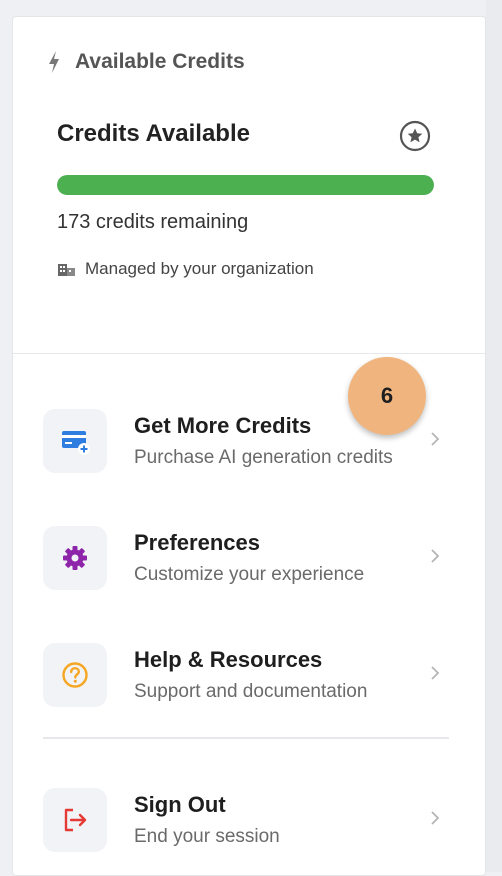 The height and width of the screenshot is (876, 502). Describe the element at coordinates (494, 436) in the screenshot. I see `page-edge` at that location.